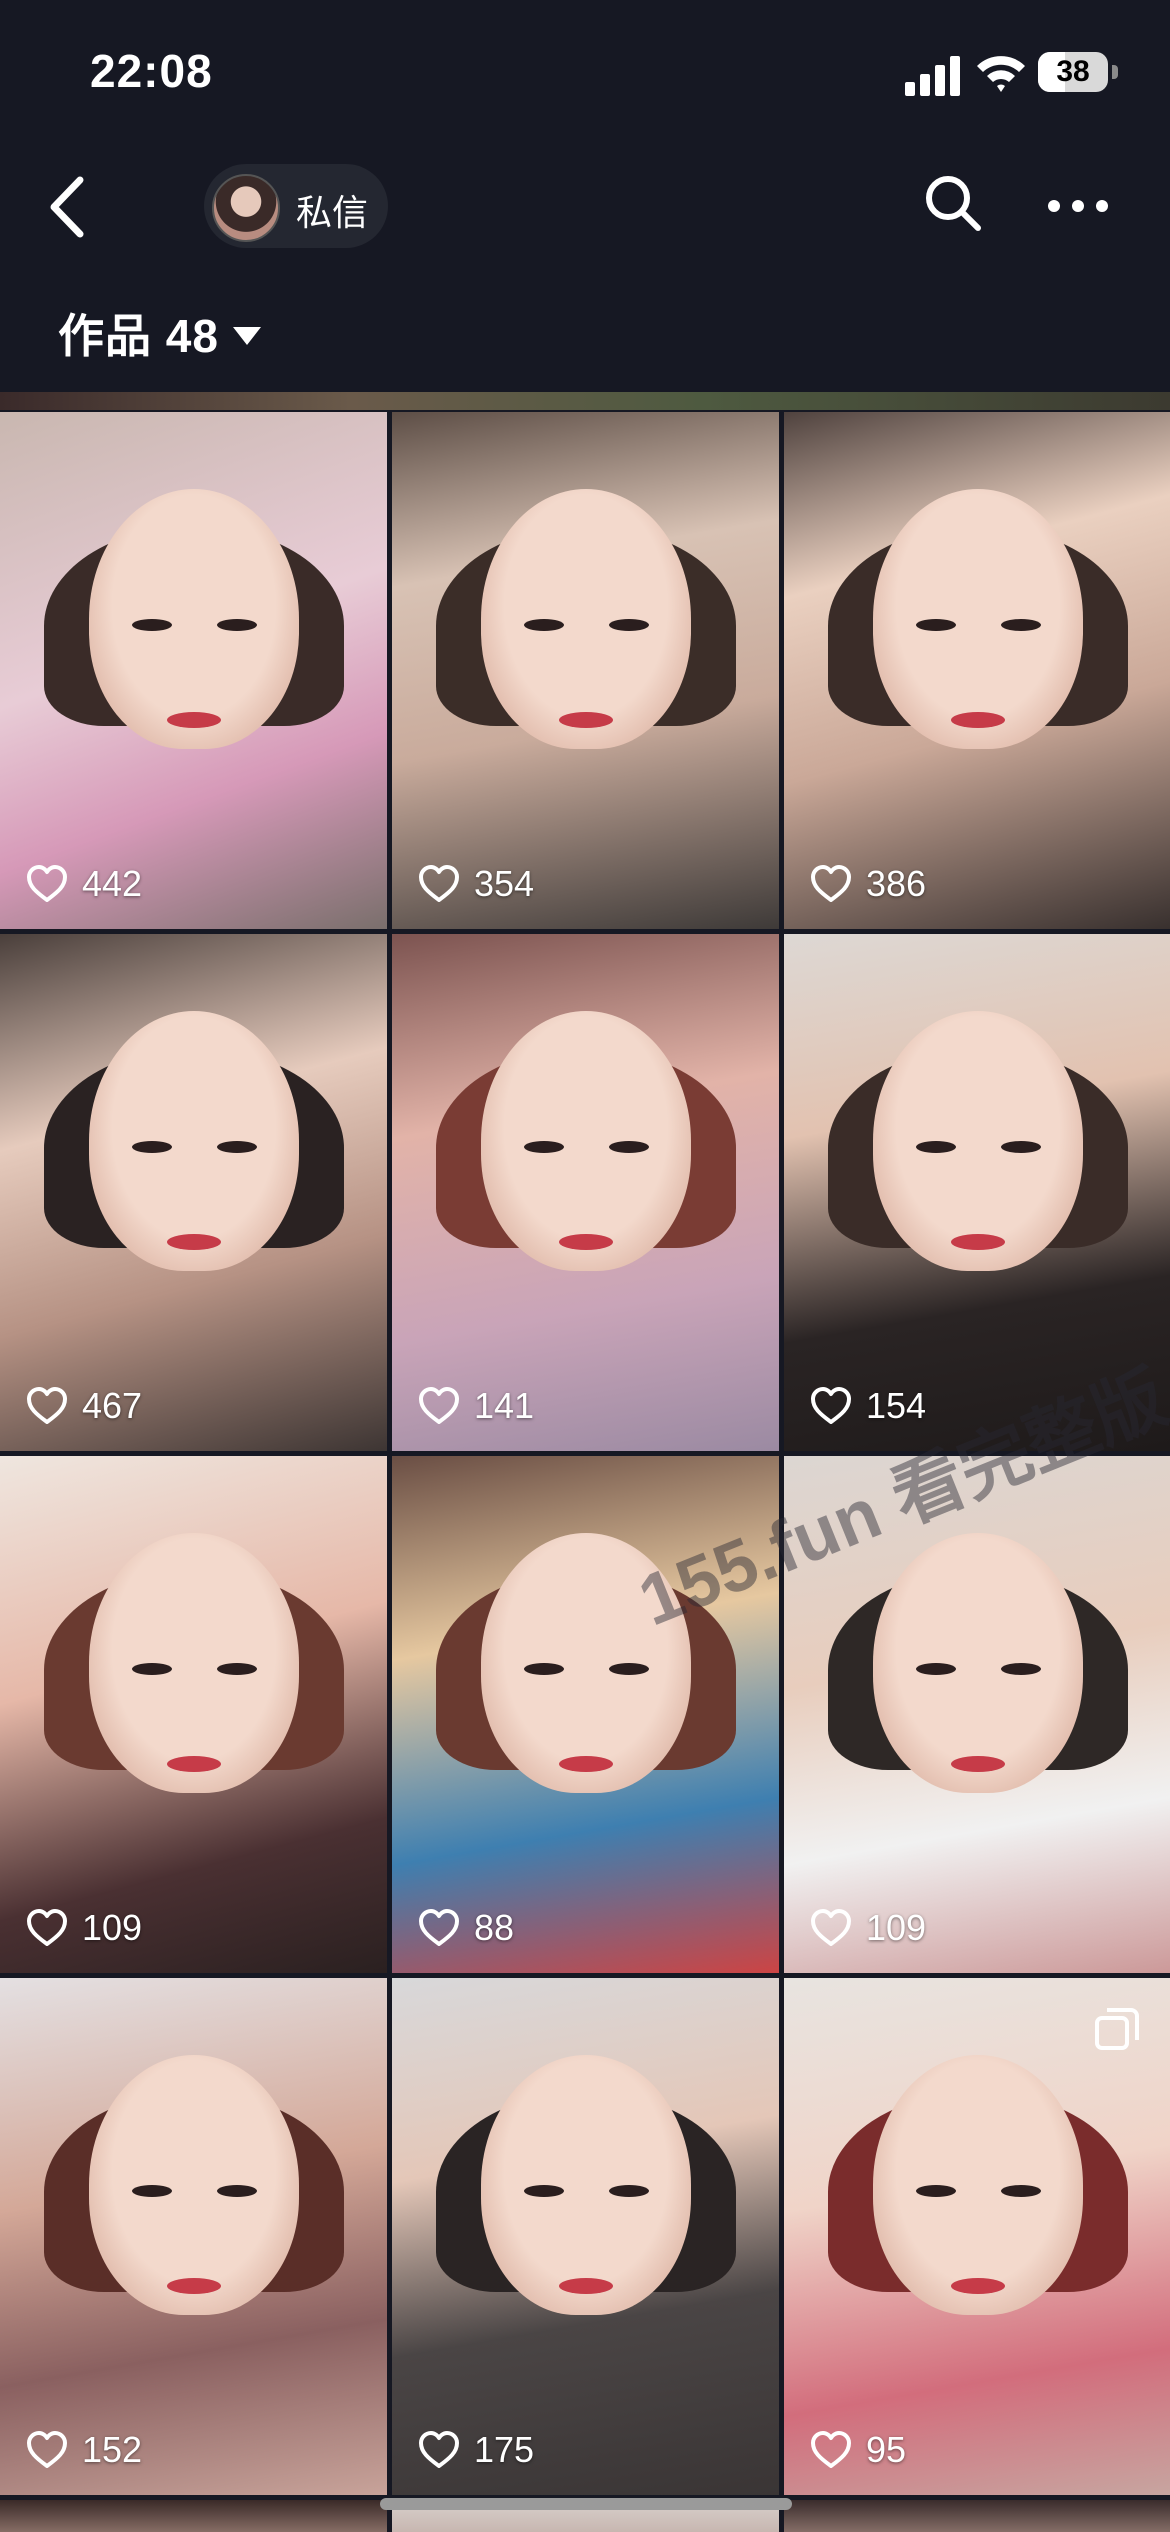 Image resolution: width=1170 pixels, height=2532 pixels. Describe the element at coordinates (585, 75) in the screenshot. I see `status-bar: 22:08 38` at that location.